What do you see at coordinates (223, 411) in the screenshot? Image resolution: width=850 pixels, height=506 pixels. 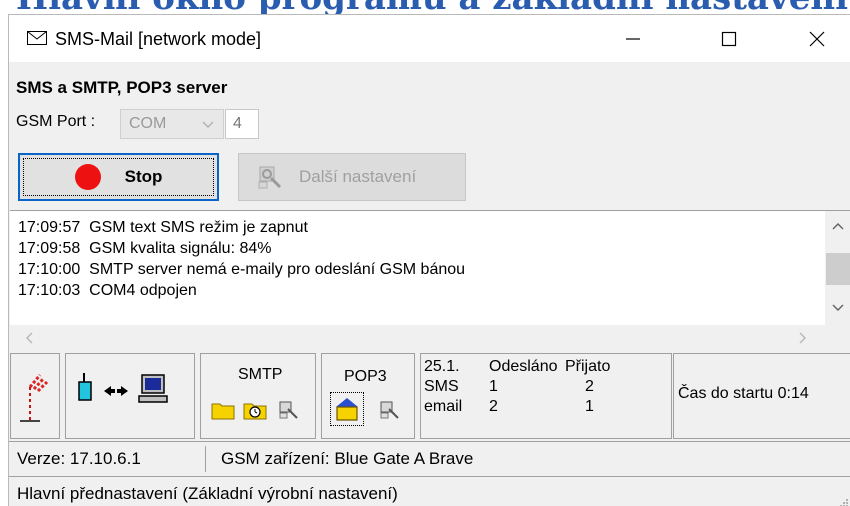 I see `folder-icon` at bounding box center [223, 411].